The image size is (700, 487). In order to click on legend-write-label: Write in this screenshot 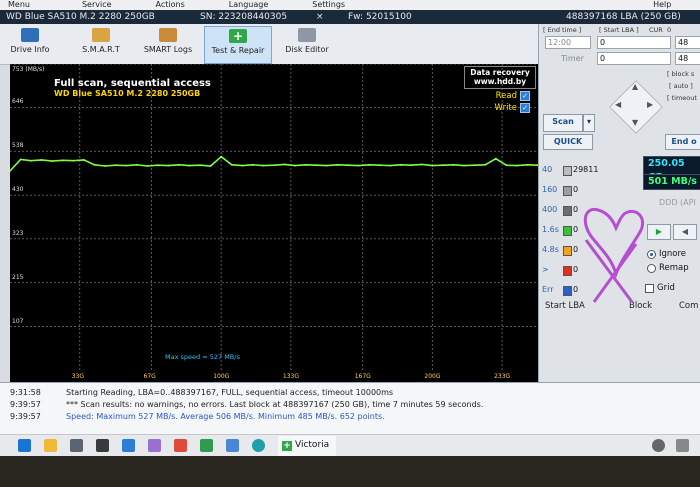, I will do `click(505, 108)`.